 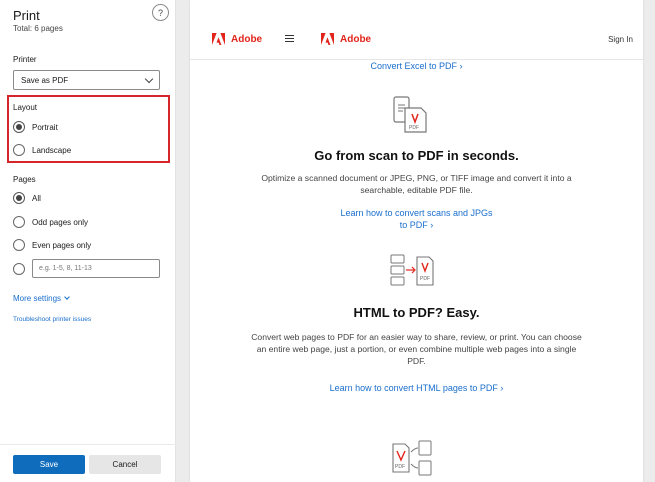 What do you see at coordinates (125, 464) in the screenshot?
I see `cancel-button: Cancel` at bounding box center [125, 464].